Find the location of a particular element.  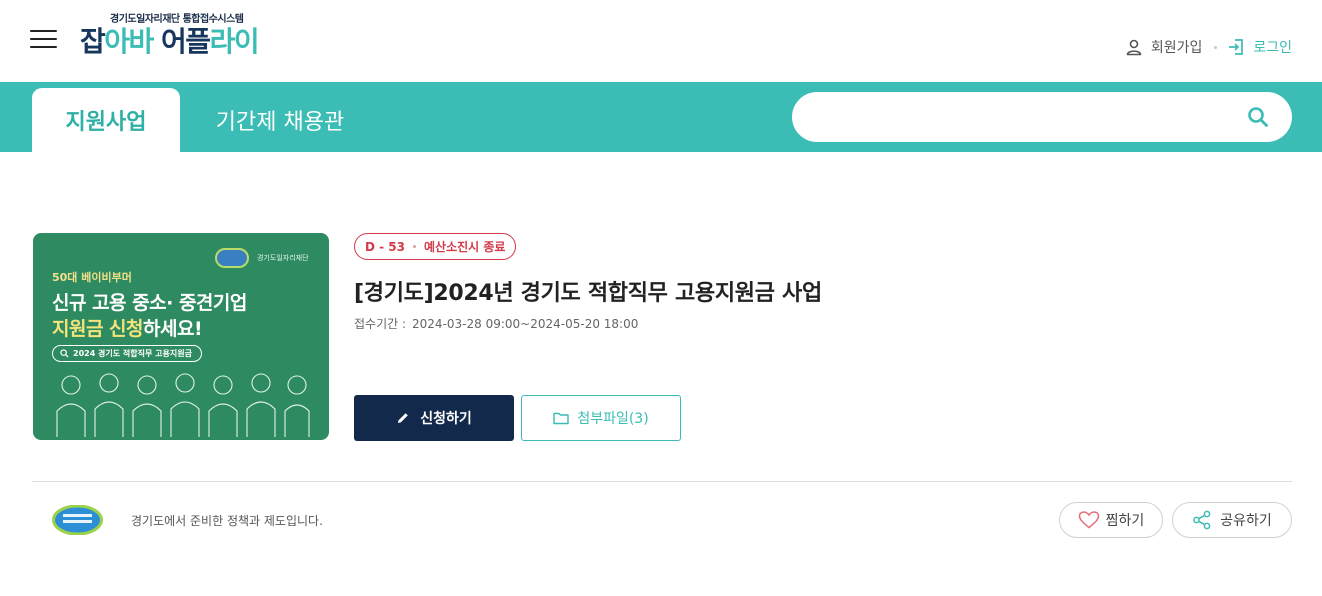

thumbnail-line-2: 신규 고용 중소· 중견기업 is located at coordinates (149, 303).